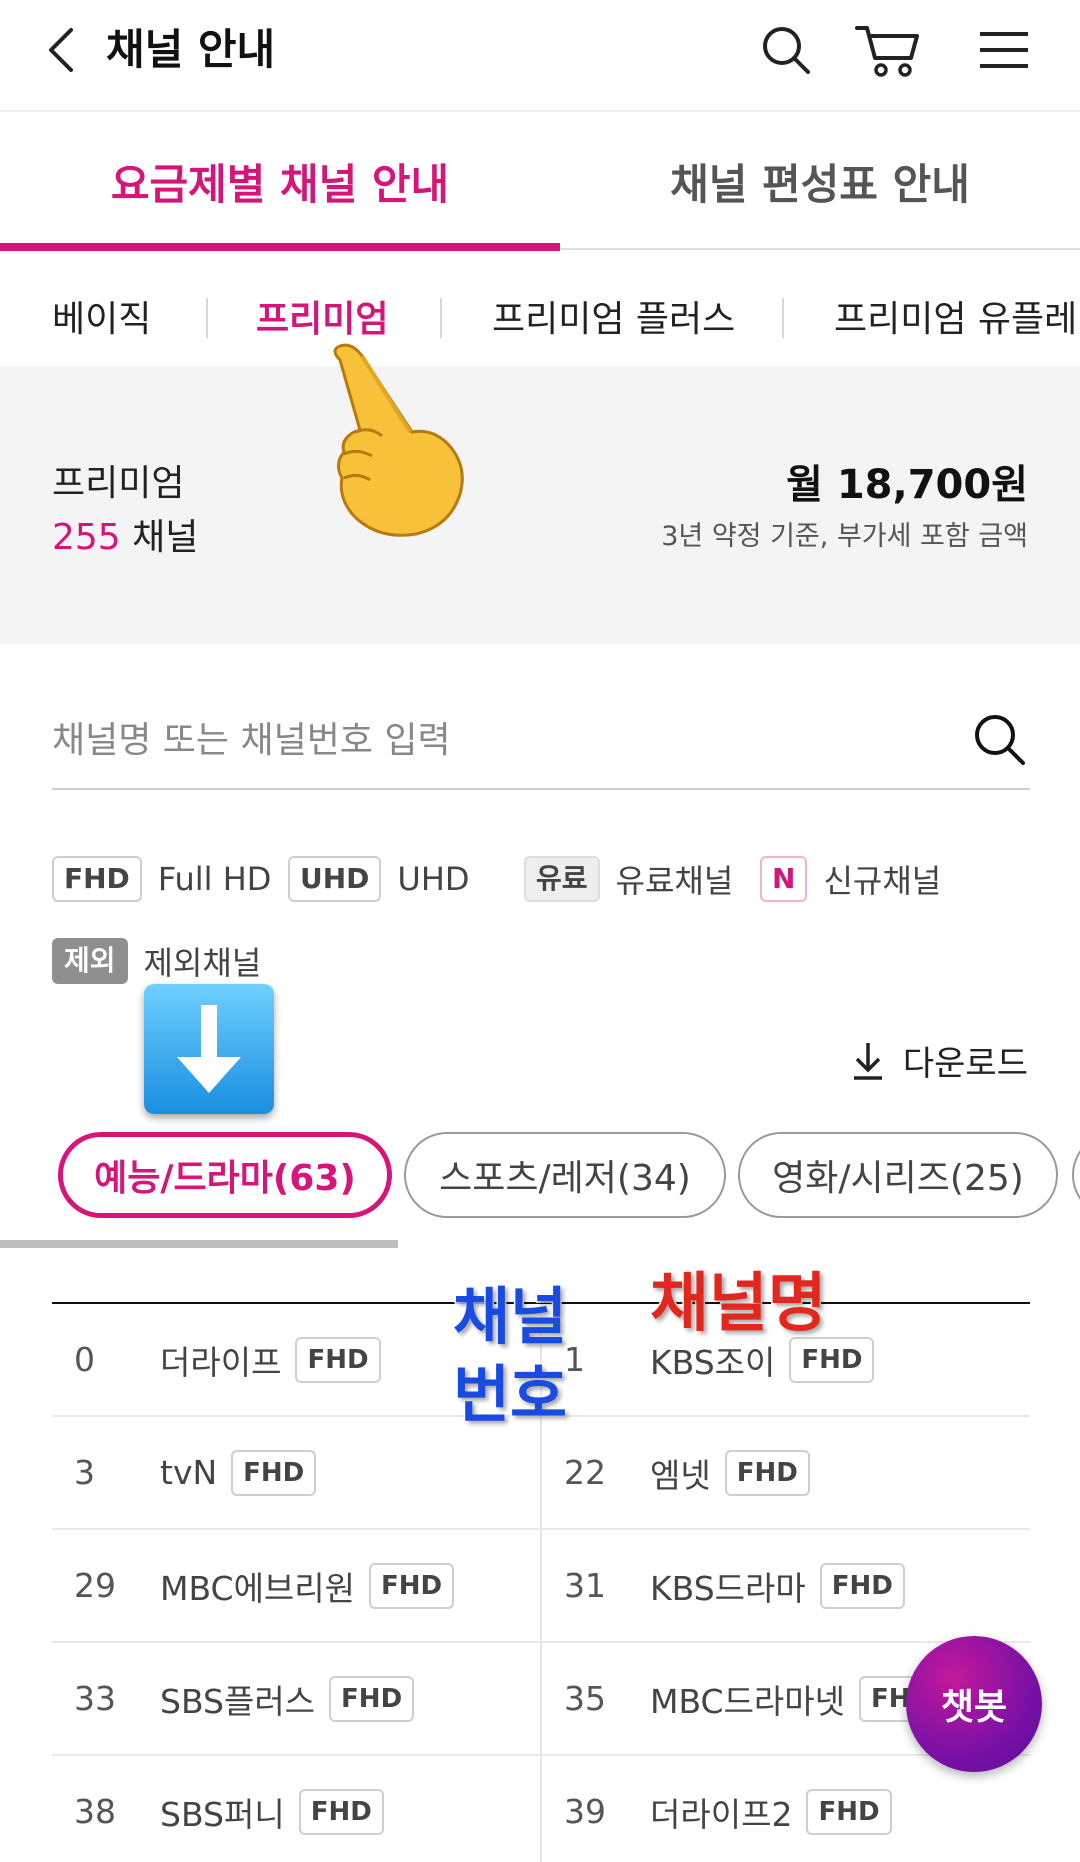 This screenshot has width=1080, height=1862. I want to click on channel-number: 38, so click(95, 1811).